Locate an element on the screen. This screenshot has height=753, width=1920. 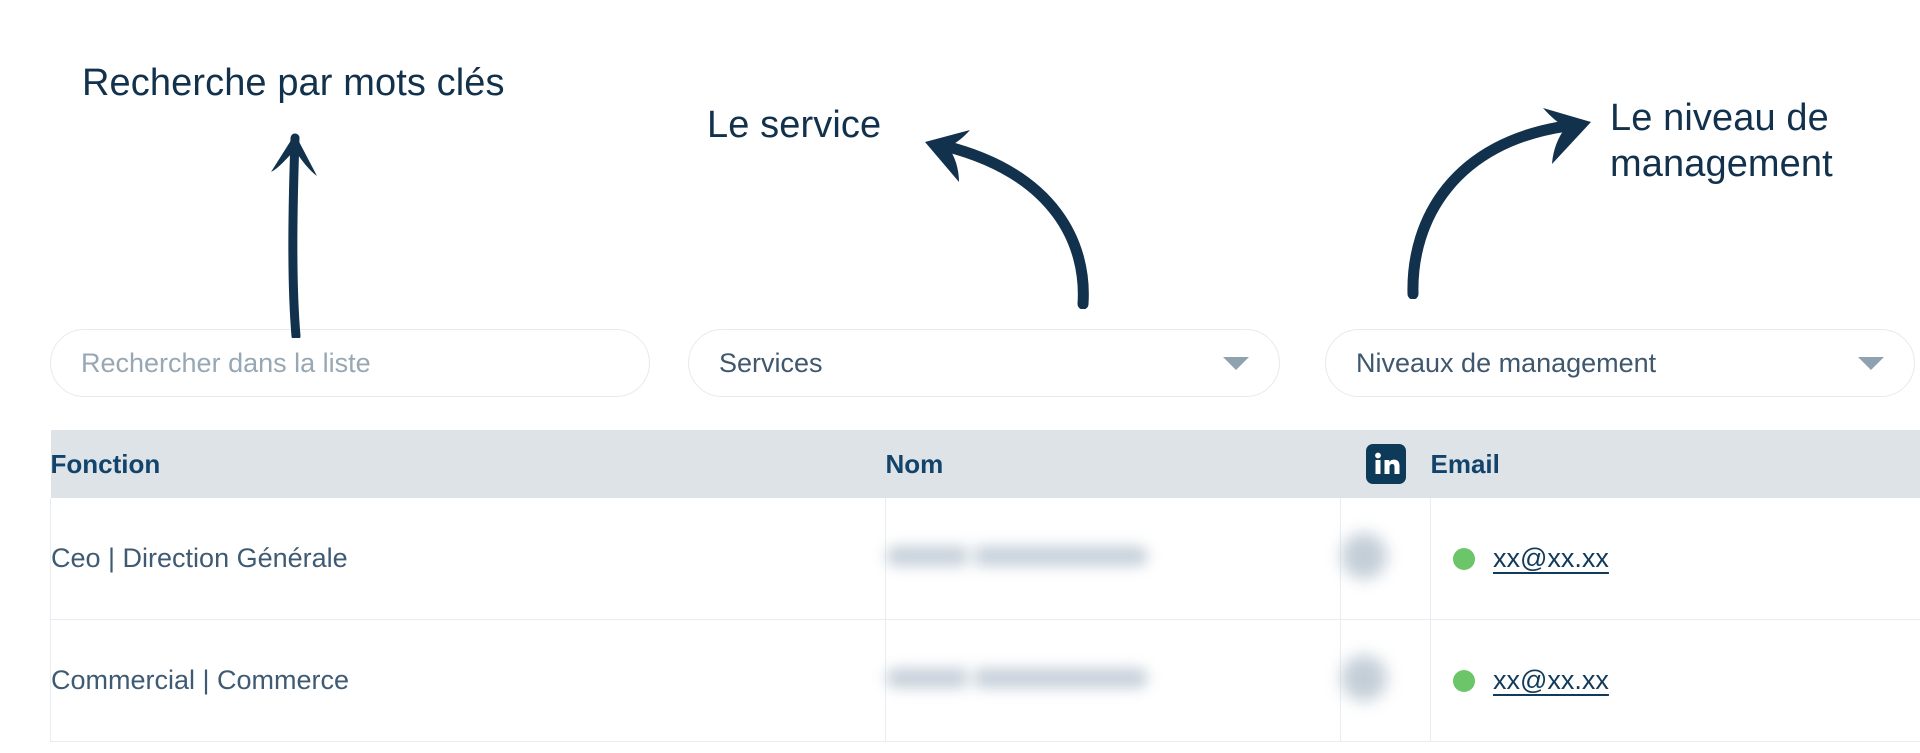
annotation-service-label: Le service is located at coordinates (794, 125).